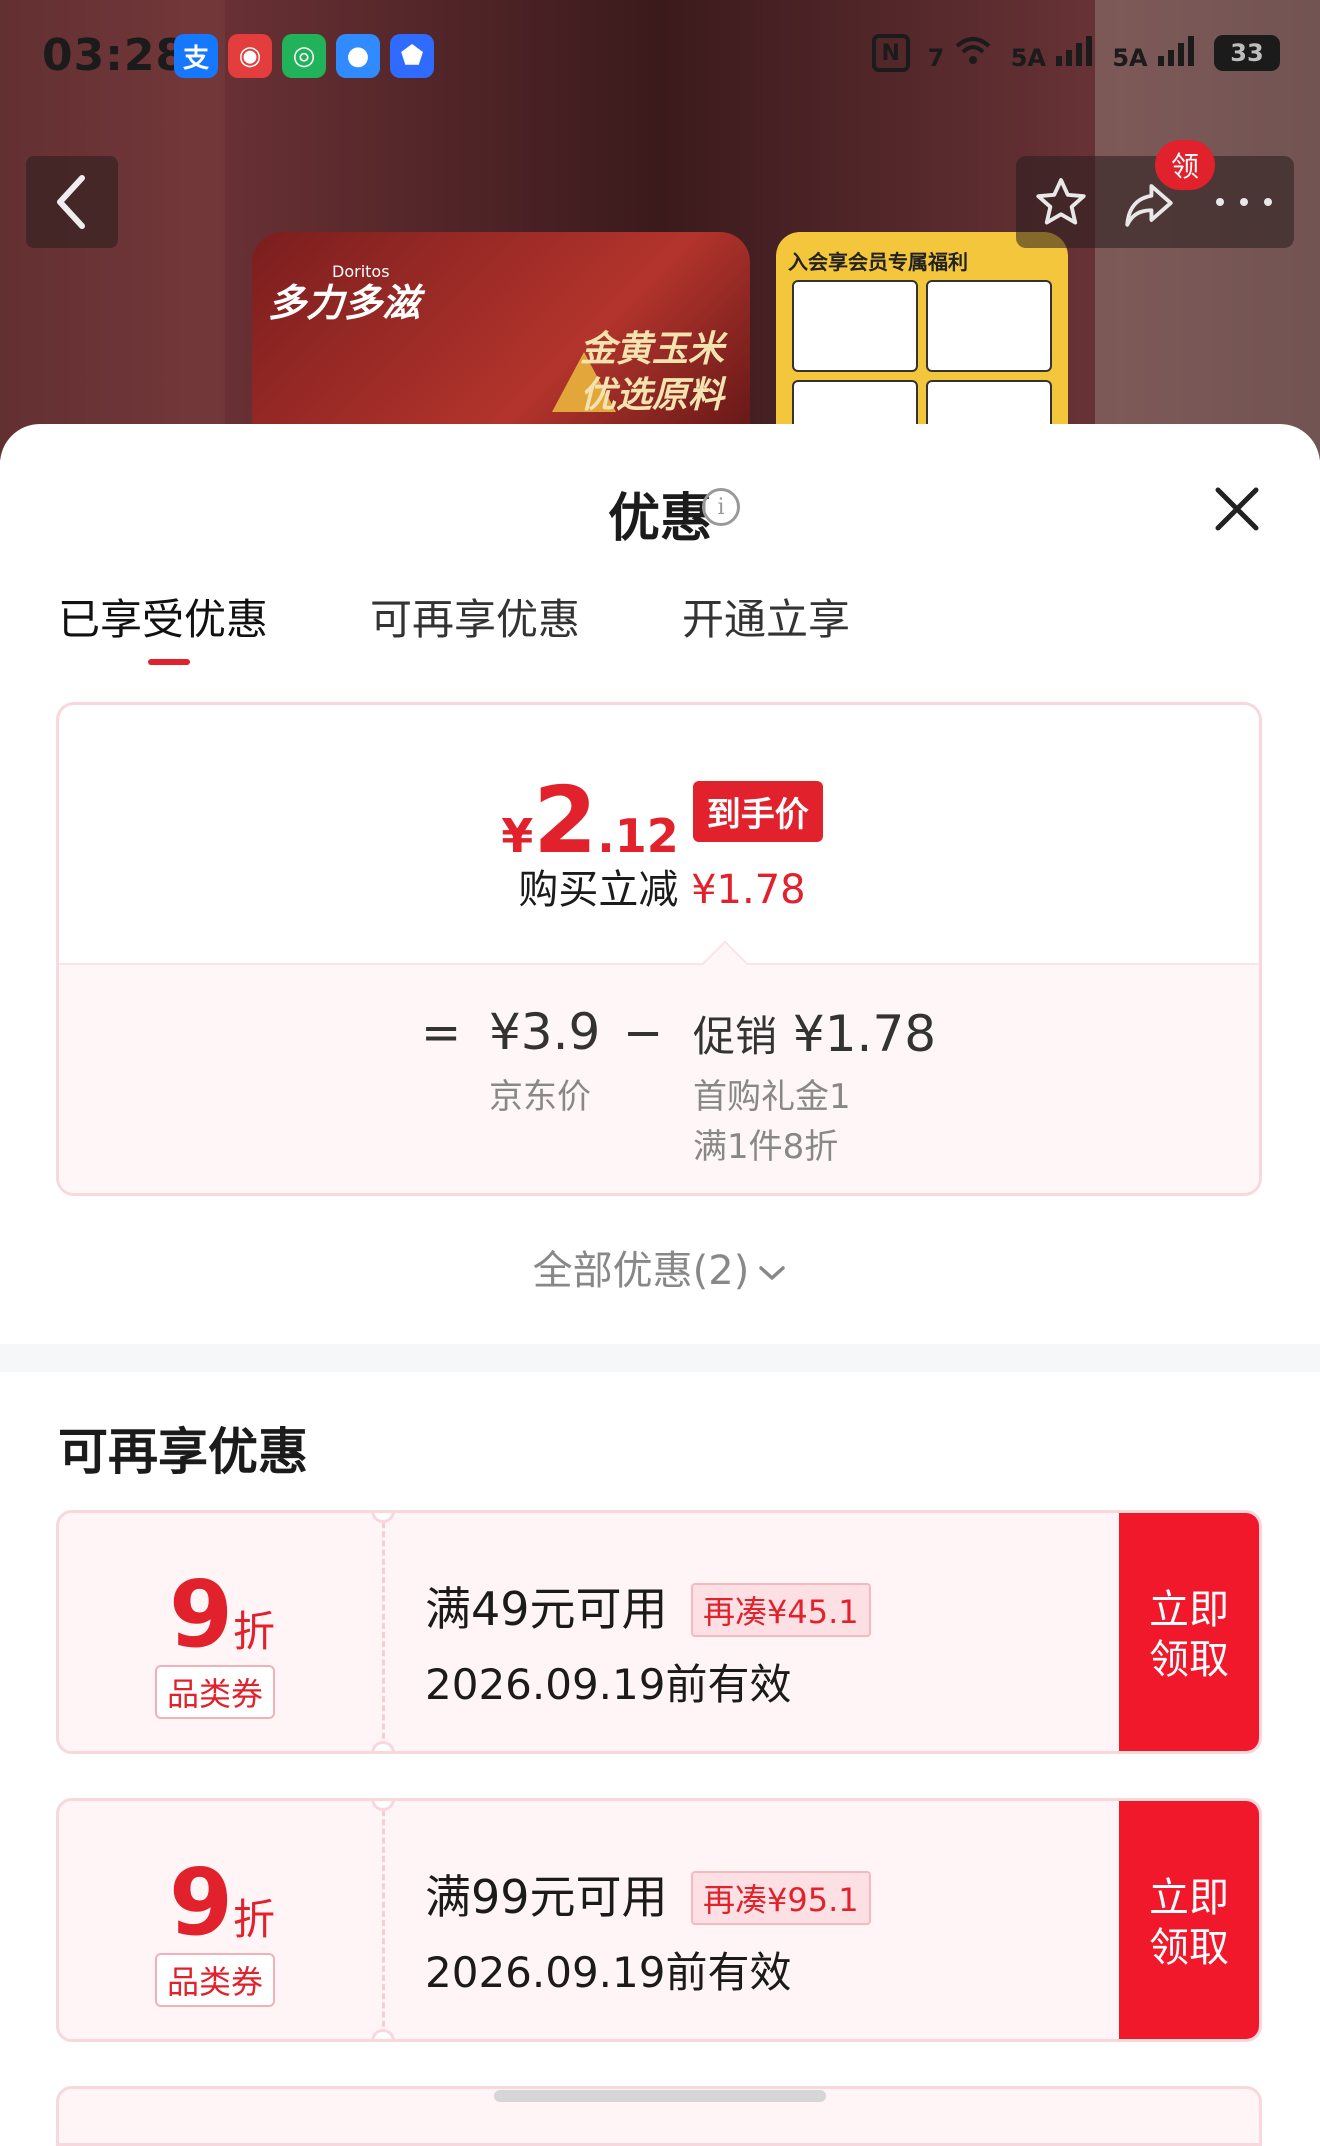 The image size is (1320, 2146). I want to click on coupon-gap-badge: 再凑¥95.1, so click(781, 1898).